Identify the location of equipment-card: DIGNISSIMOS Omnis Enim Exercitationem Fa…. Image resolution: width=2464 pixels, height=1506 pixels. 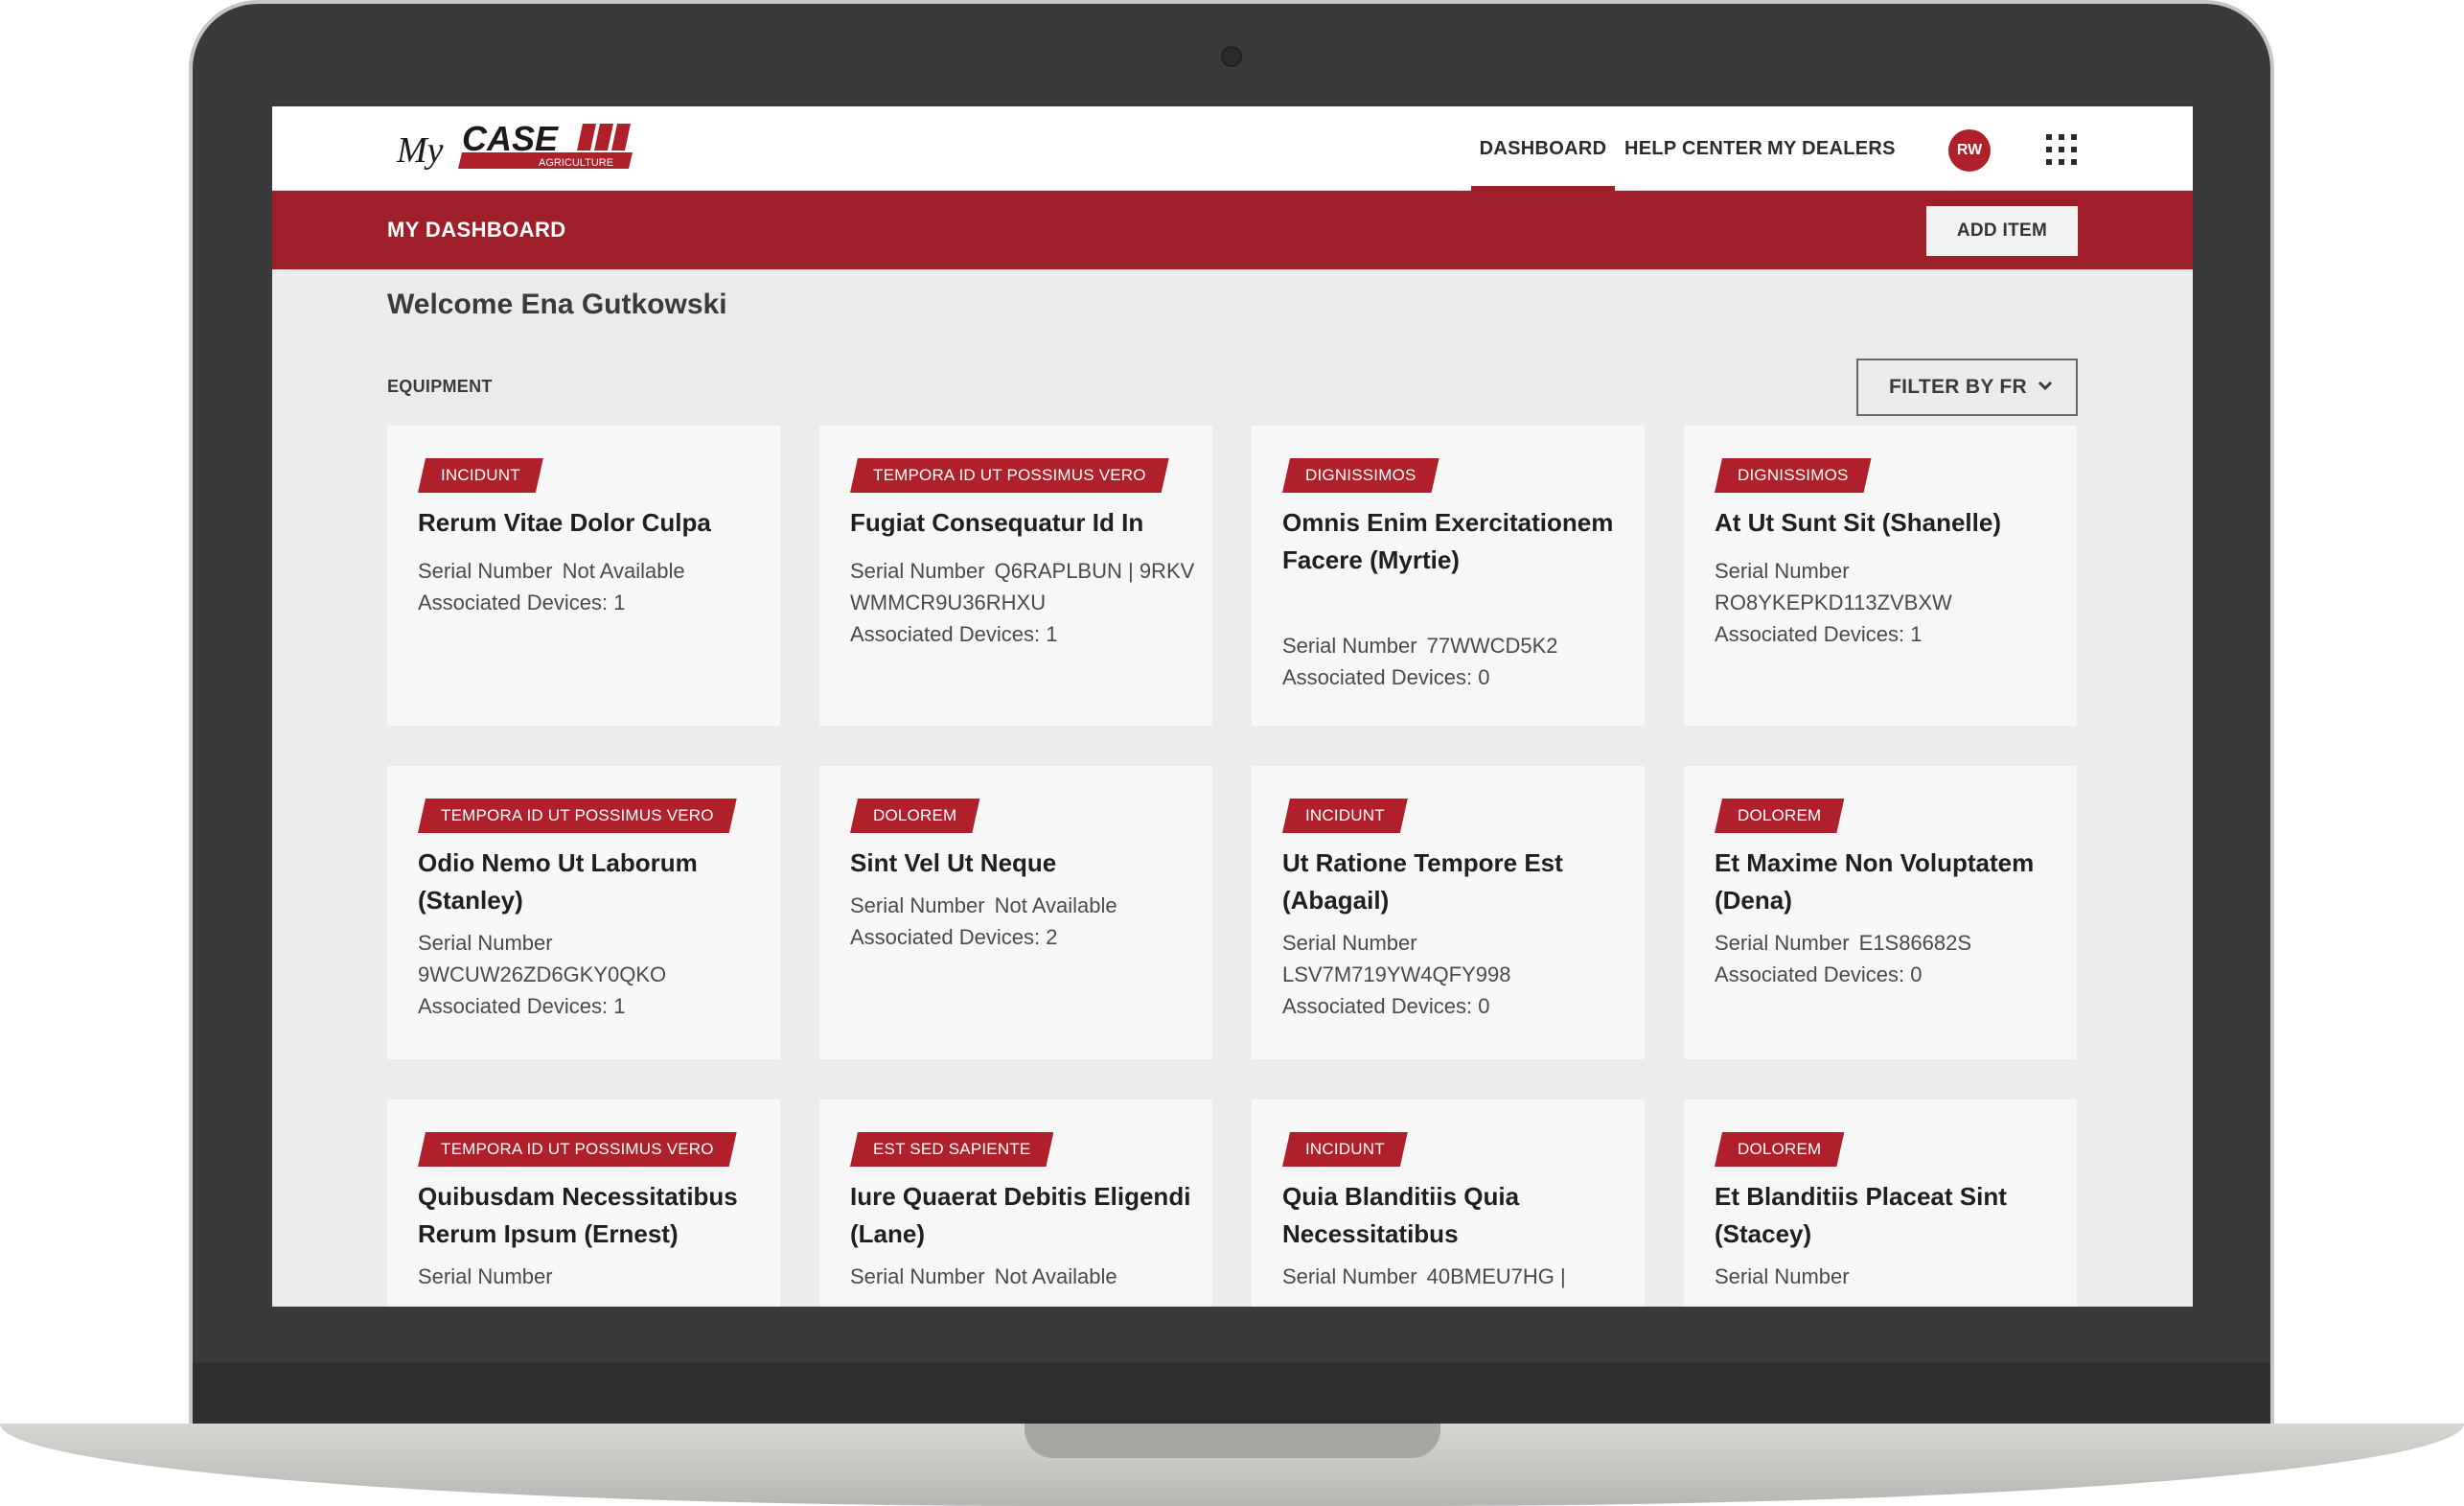
(1448, 576).